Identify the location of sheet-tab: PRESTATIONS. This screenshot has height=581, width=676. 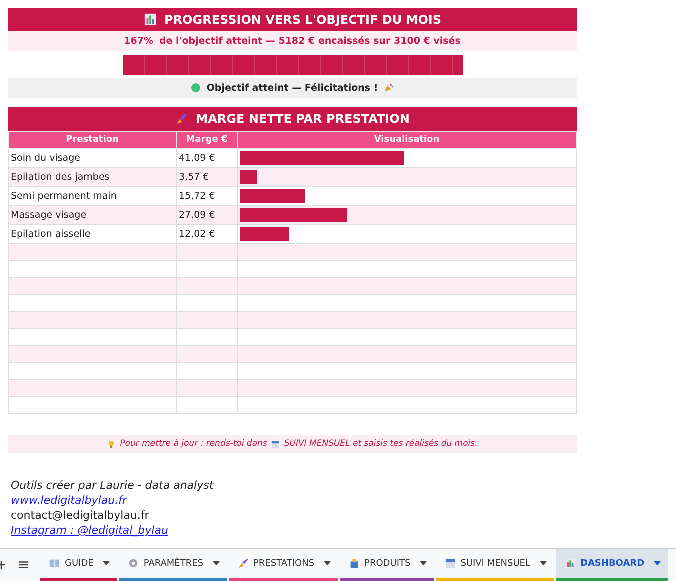
(283, 565).